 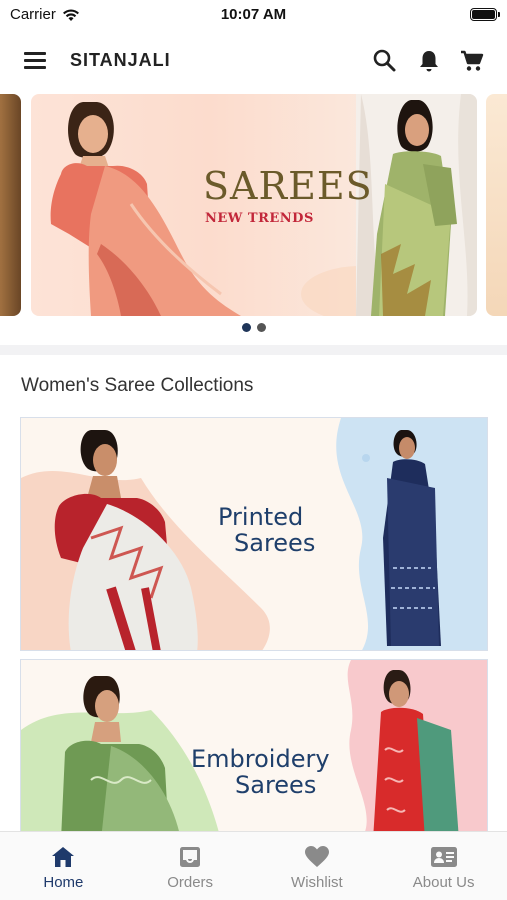 I want to click on nav-label-home: Home, so click(x=63, y=882).